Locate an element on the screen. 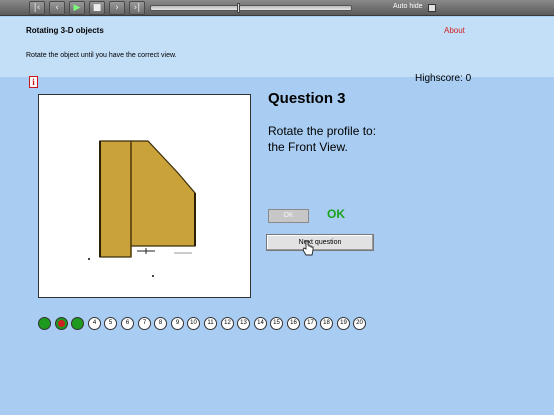  question-dot: 13 is located at coordinates (243, 323).